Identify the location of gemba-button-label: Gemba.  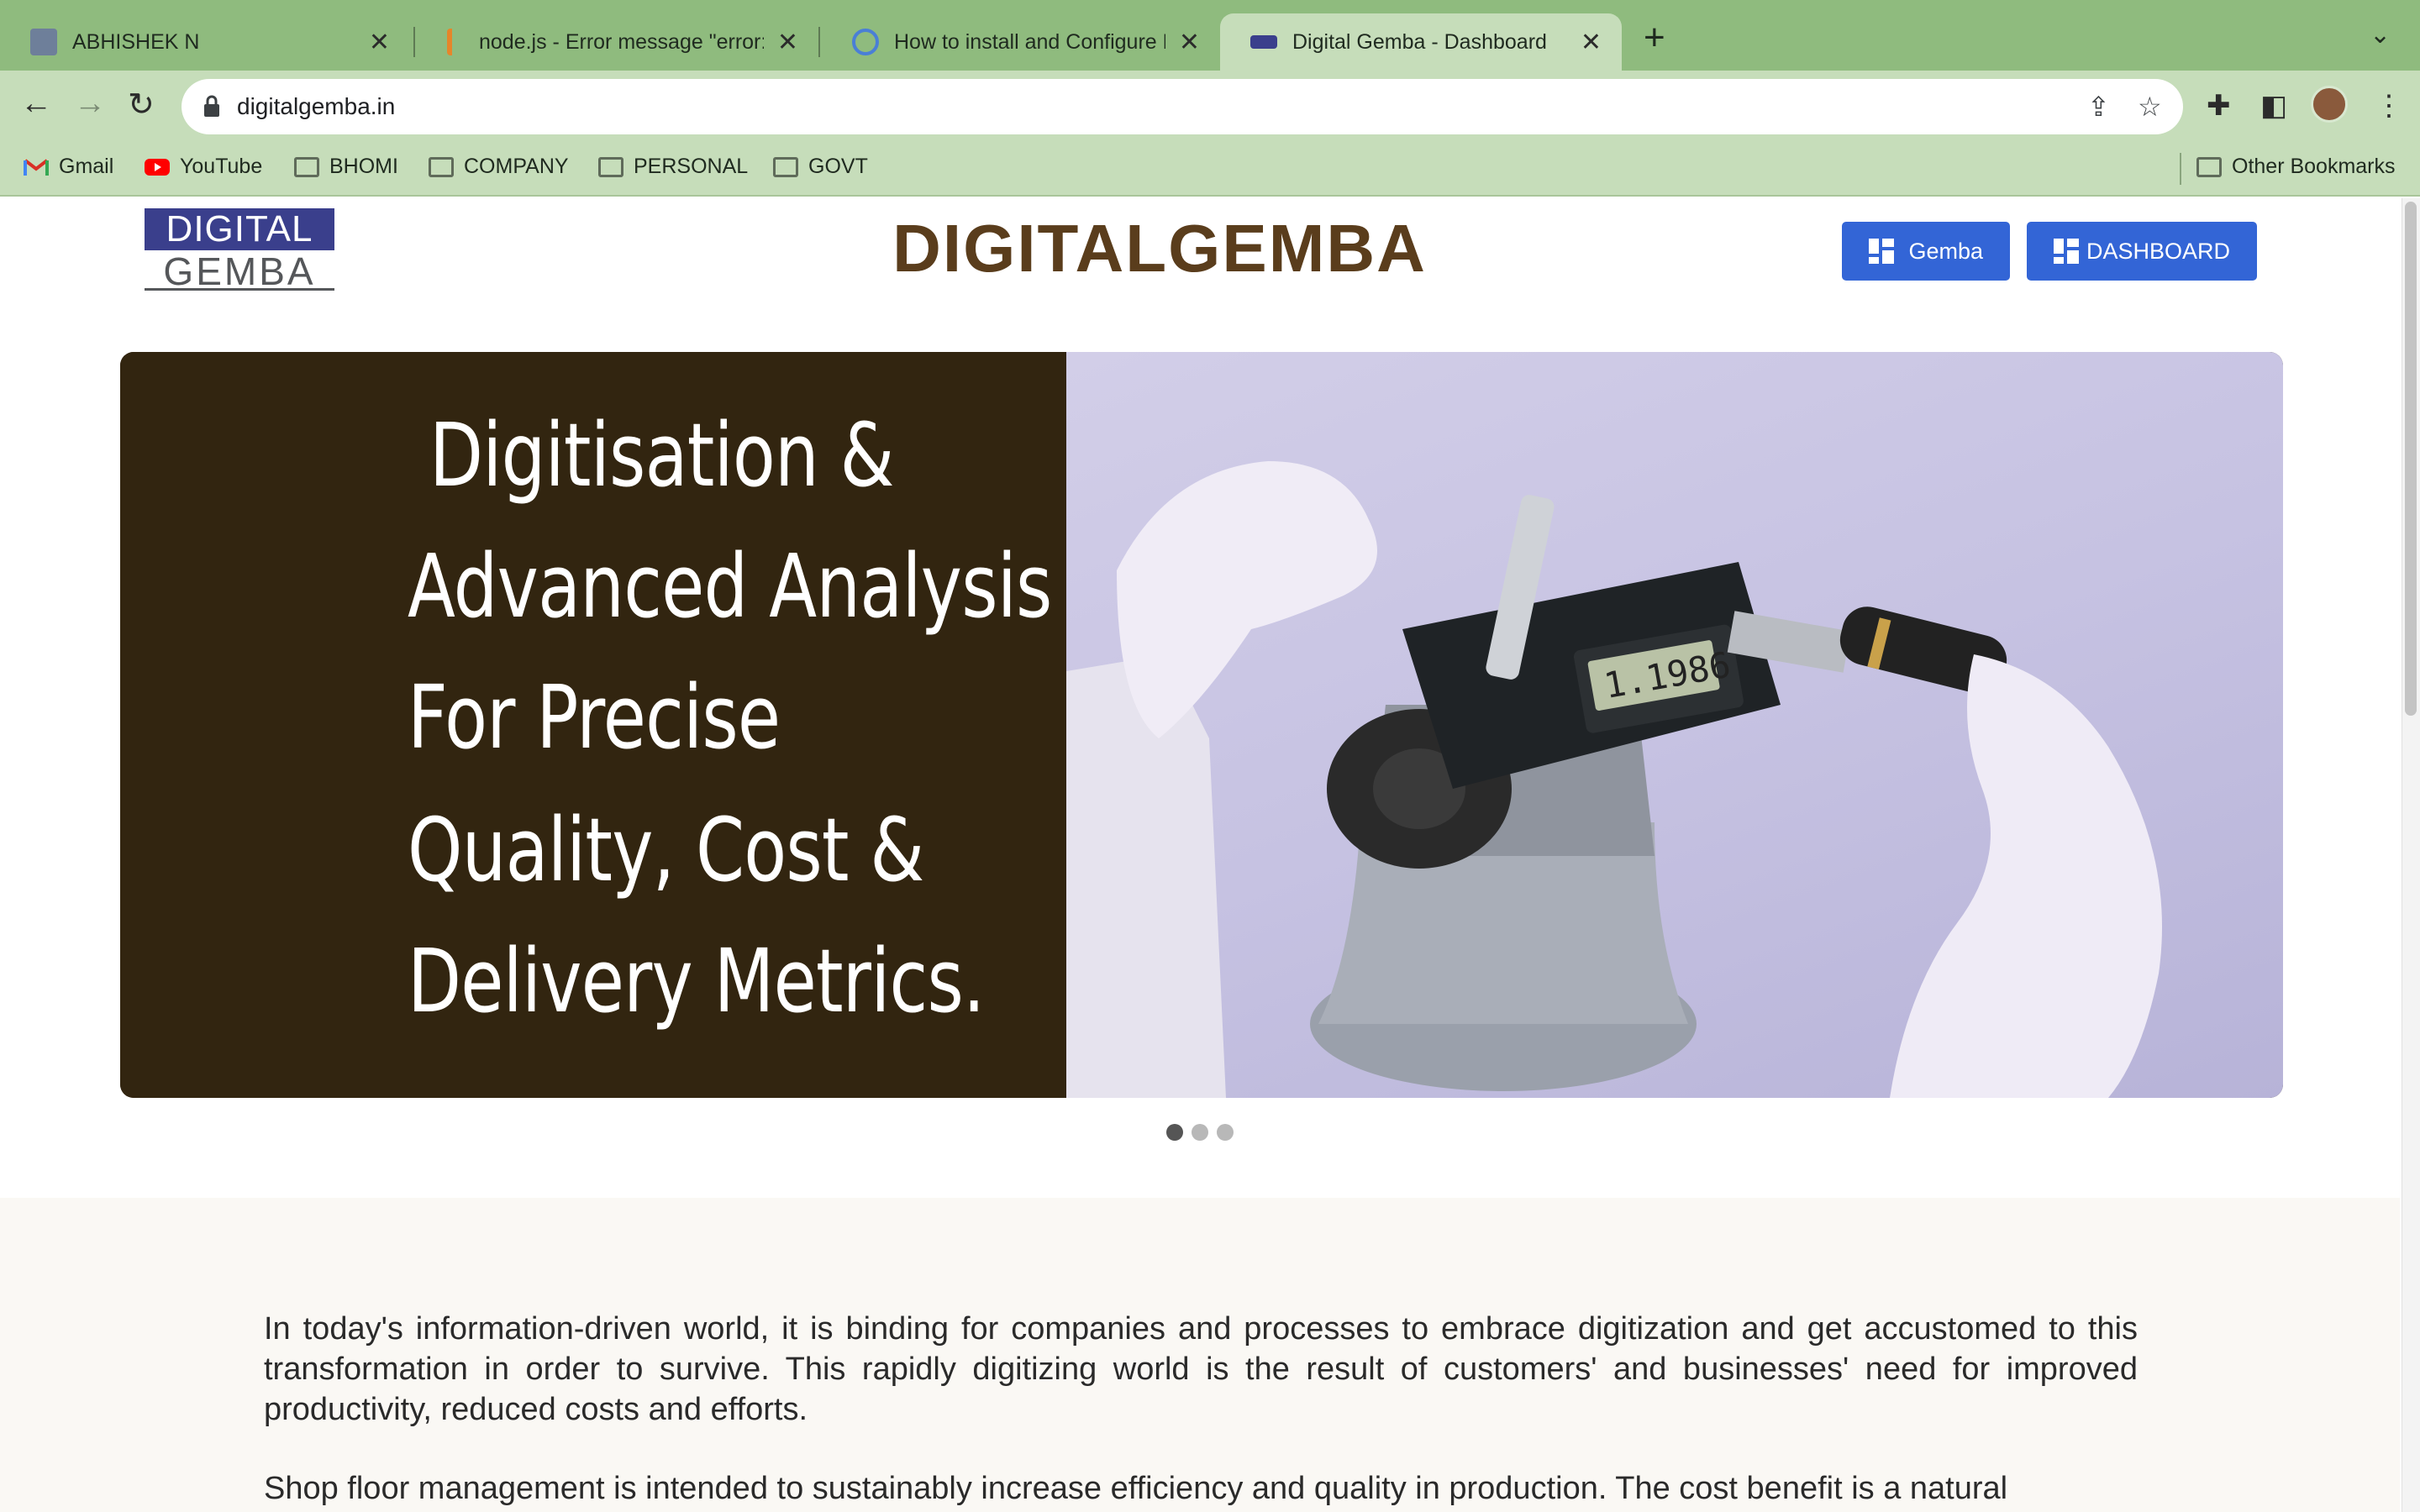
(1945, 251).